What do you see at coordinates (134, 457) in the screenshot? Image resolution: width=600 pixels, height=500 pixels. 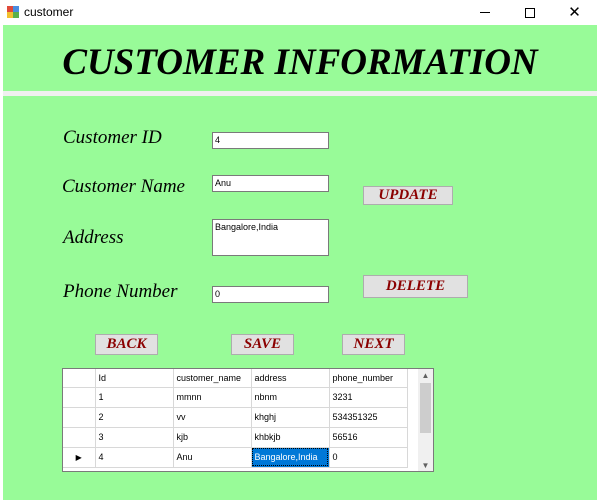 I see `cell-id: 4` at bounding box center [134, 457].